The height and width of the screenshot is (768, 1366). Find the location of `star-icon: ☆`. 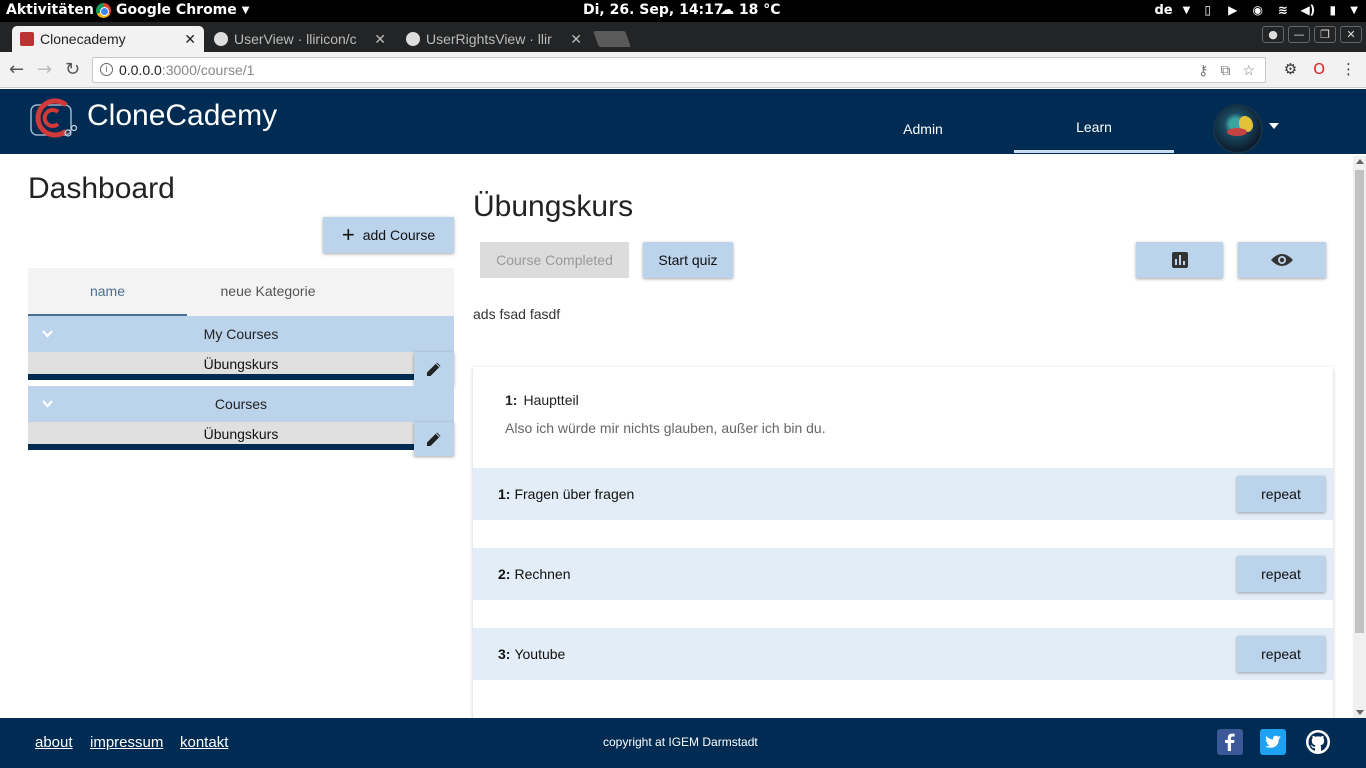

star-icon: ☆ is located at coordinates (1248, 70).